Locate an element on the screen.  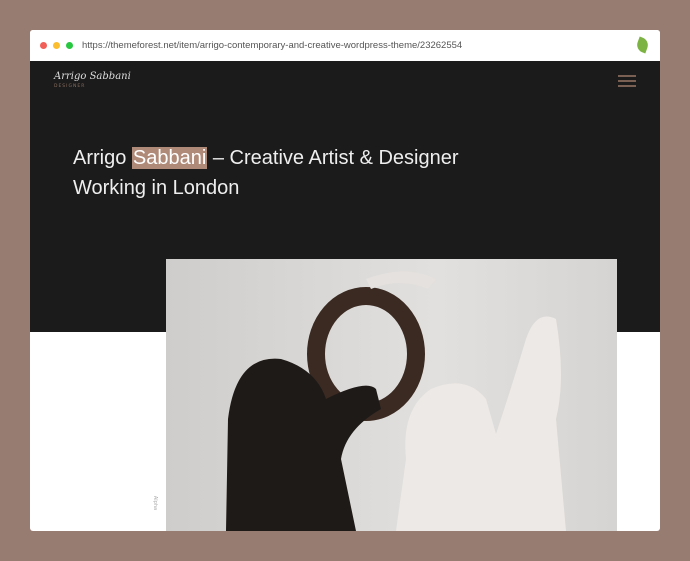
title-highlight: Sabbani is located at coordinates (169, 158).